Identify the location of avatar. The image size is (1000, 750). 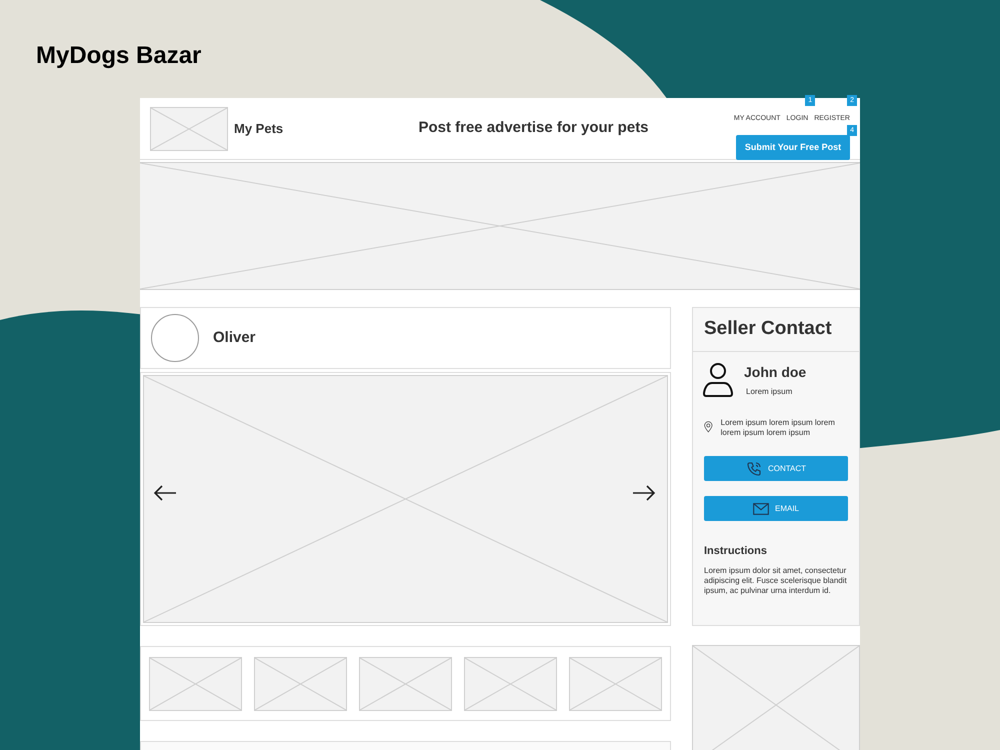
(175, 338).